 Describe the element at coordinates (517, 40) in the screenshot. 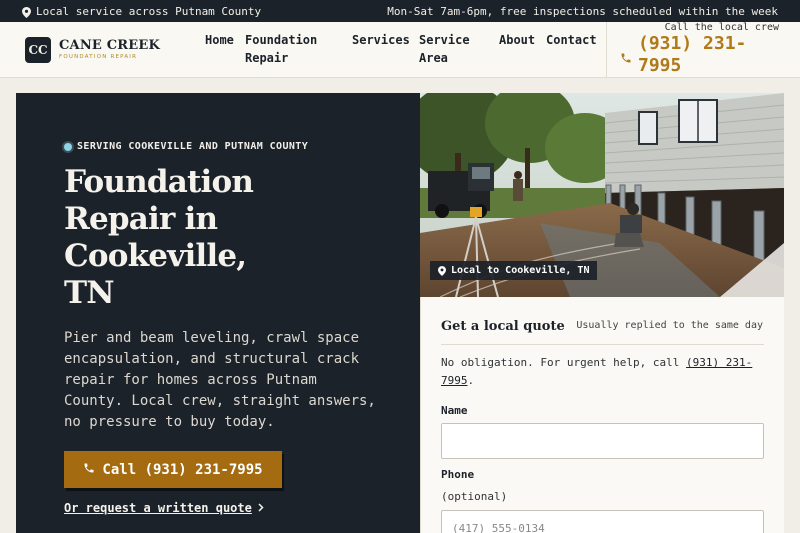

I see `nav-about: About` at that location.